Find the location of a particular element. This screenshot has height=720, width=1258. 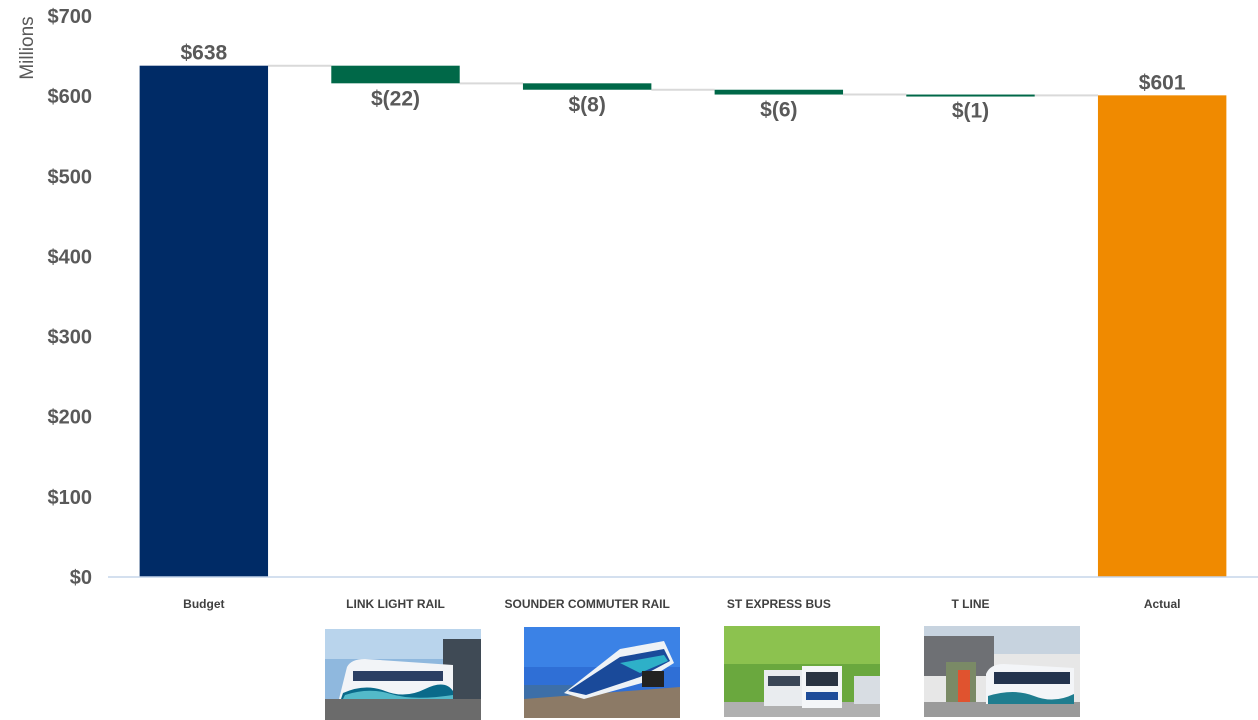

y-tick-label: $200 is located at coordinates (70, 418).